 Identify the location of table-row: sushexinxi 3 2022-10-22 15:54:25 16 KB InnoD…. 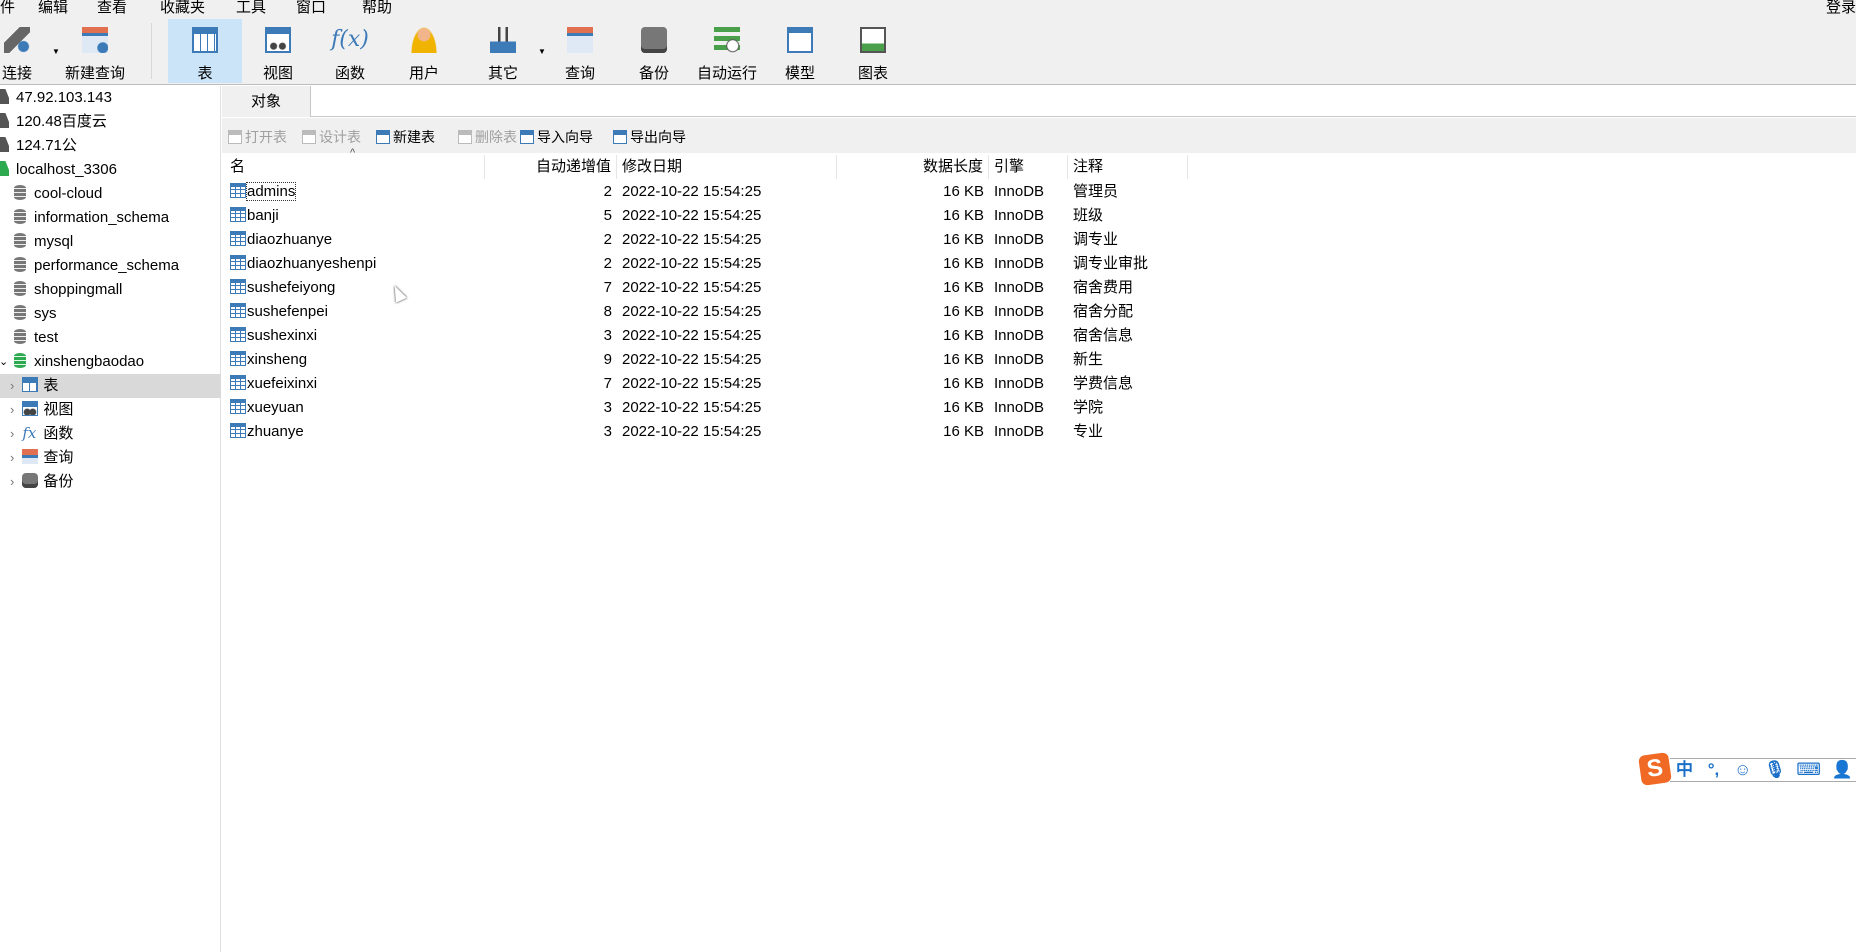
(712, 336).